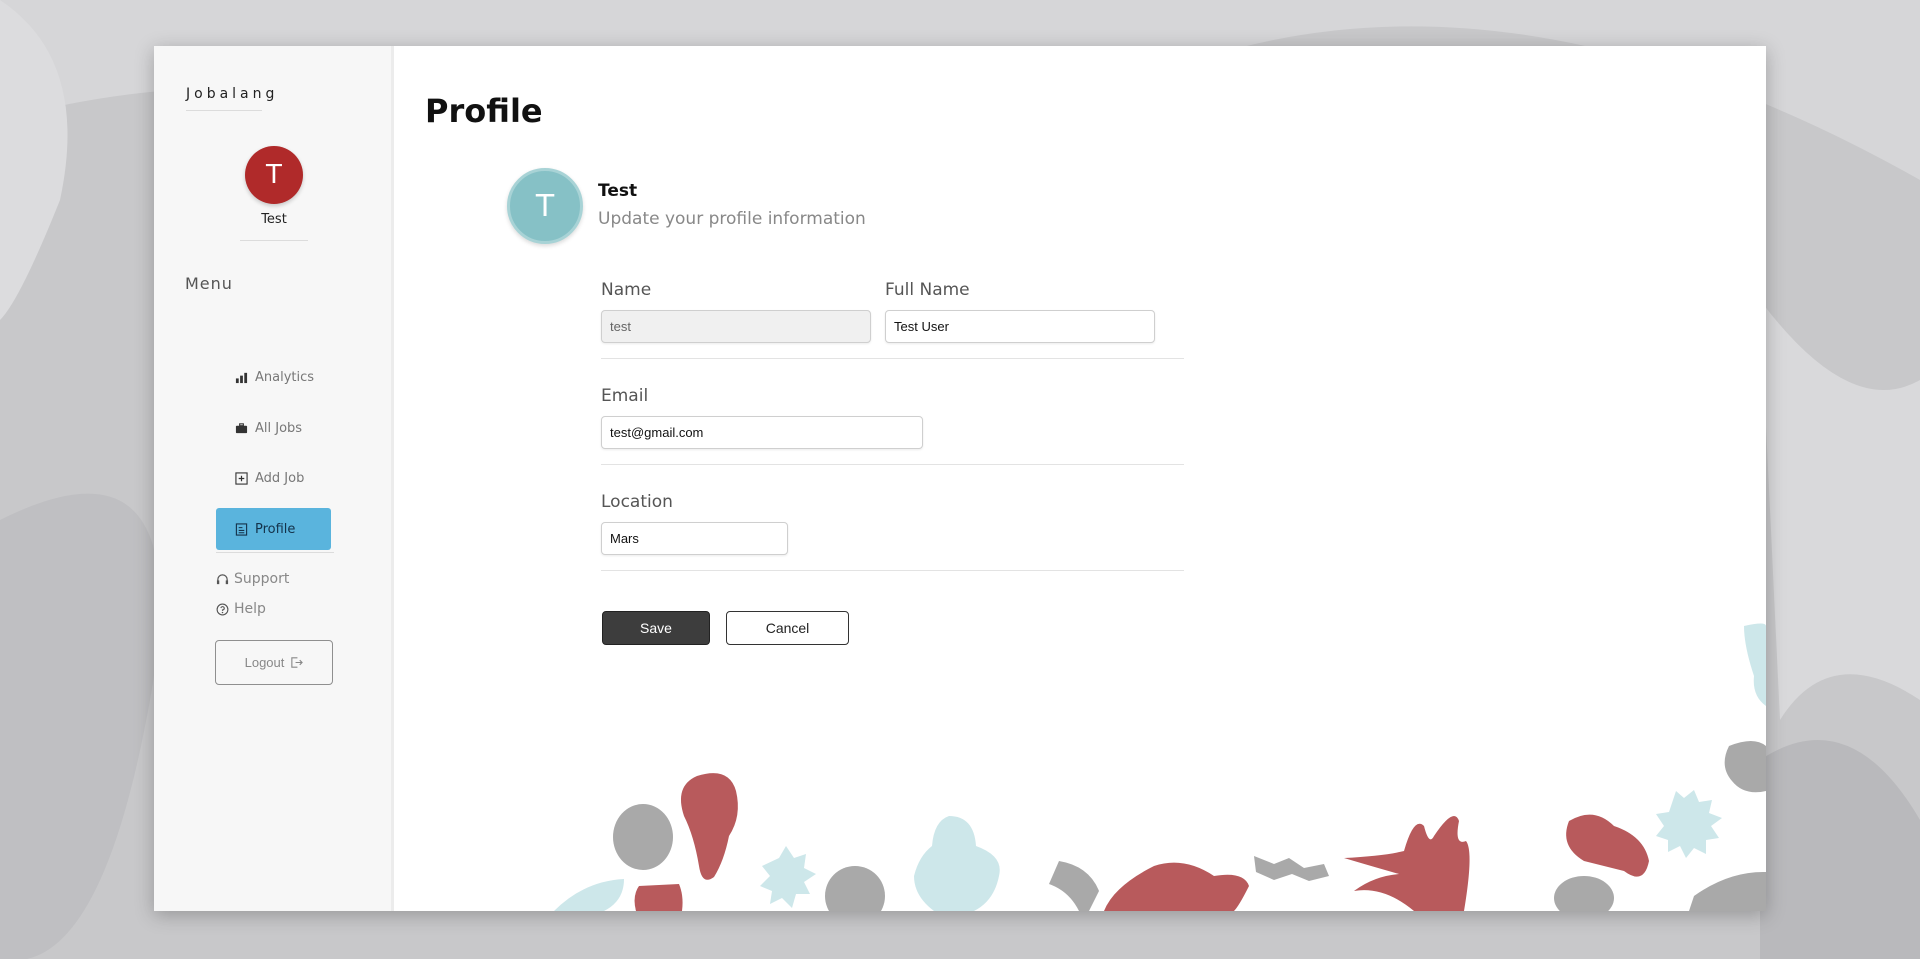 The width and height of the screenshot is (1920, 959). I want to click on save-button: Save, so click(656, 628).